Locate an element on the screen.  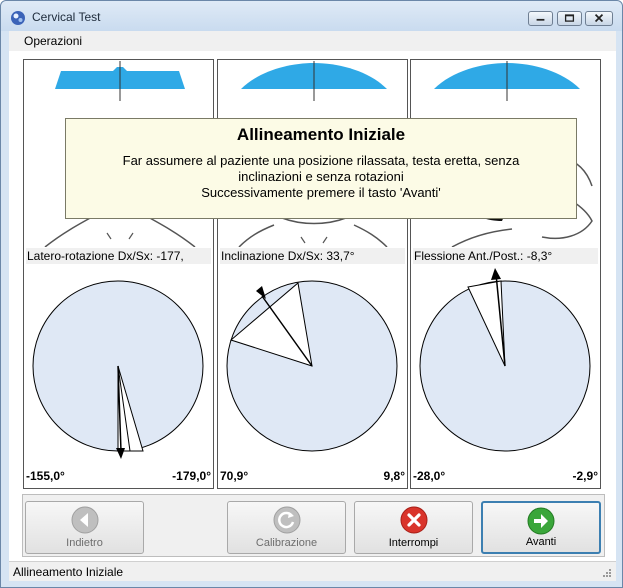
calibrate-button: Calibrazione is located at coordinates (286, 527).